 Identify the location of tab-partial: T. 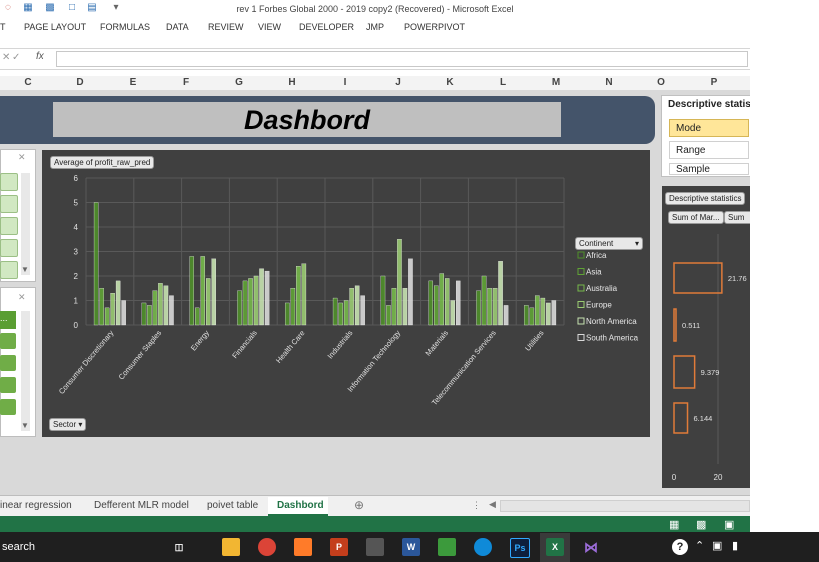
(3, 27).